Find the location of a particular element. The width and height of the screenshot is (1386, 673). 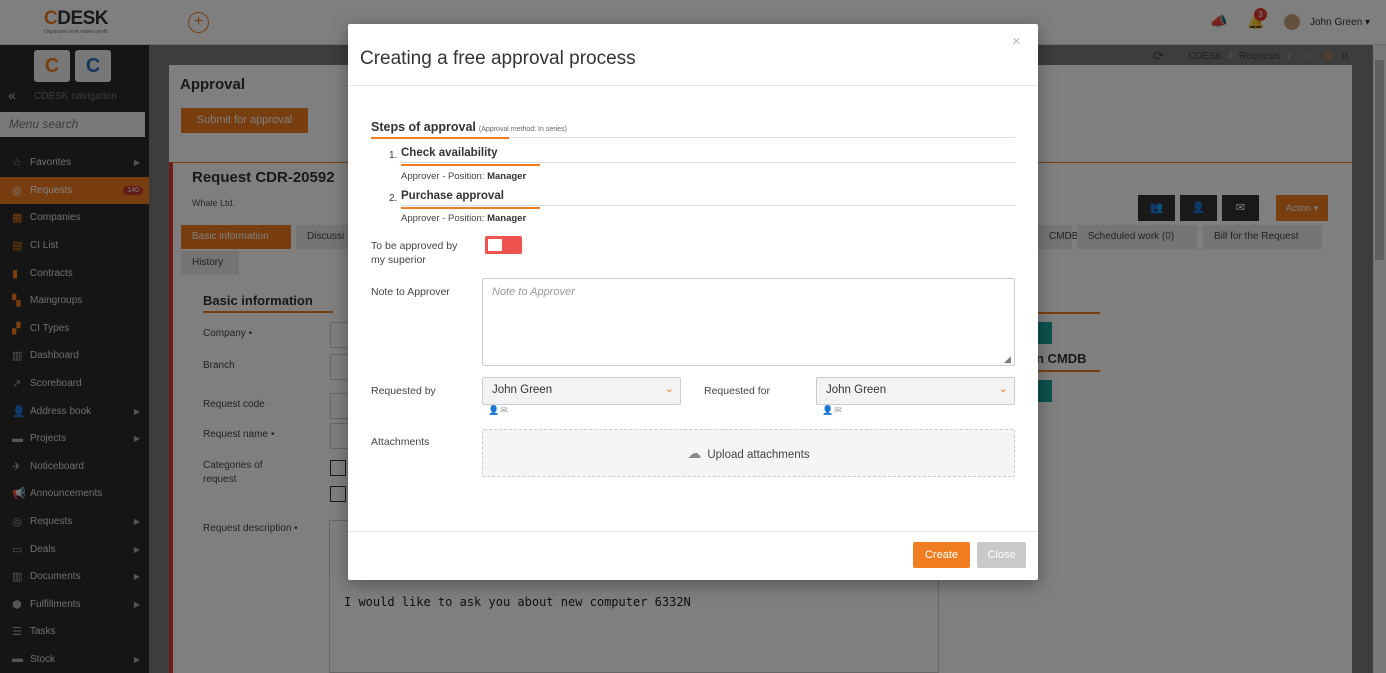

requested-for-contact-icons: 👤✉ is located at coordinates (832, 410).